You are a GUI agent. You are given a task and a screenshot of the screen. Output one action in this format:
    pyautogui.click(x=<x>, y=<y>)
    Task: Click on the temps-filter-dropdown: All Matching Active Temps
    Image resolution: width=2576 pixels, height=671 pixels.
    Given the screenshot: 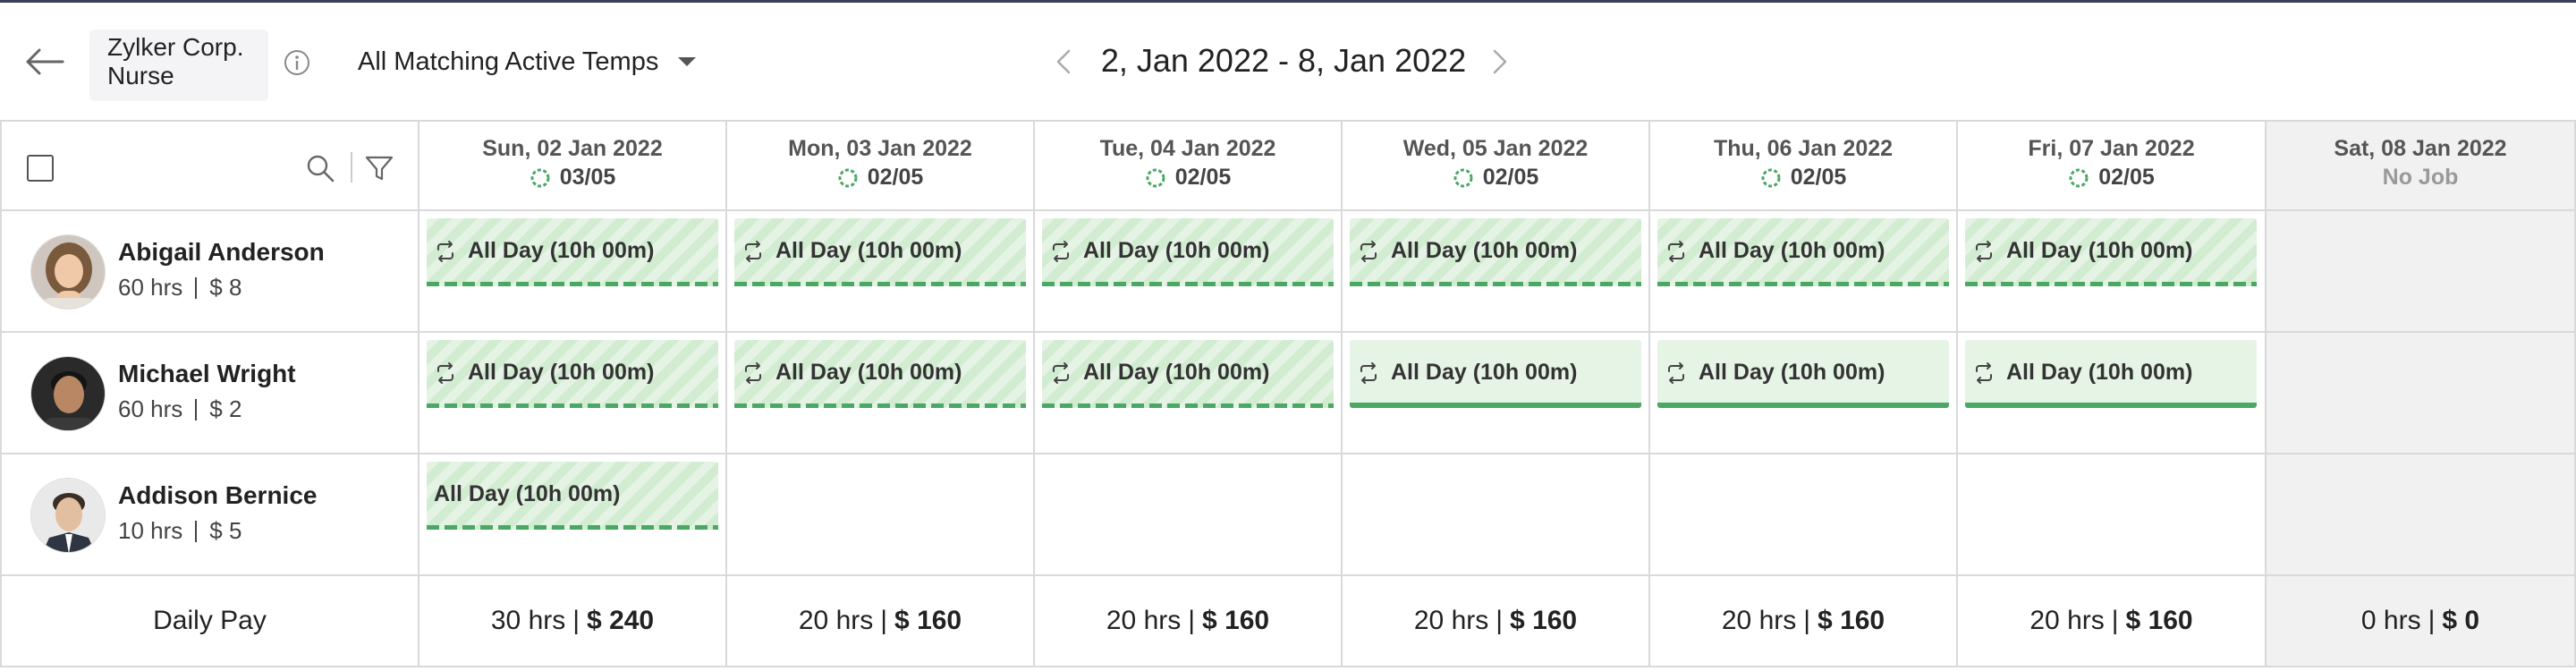 What is the action you would take?
    pyautogui.click(x=527, y=62)
    